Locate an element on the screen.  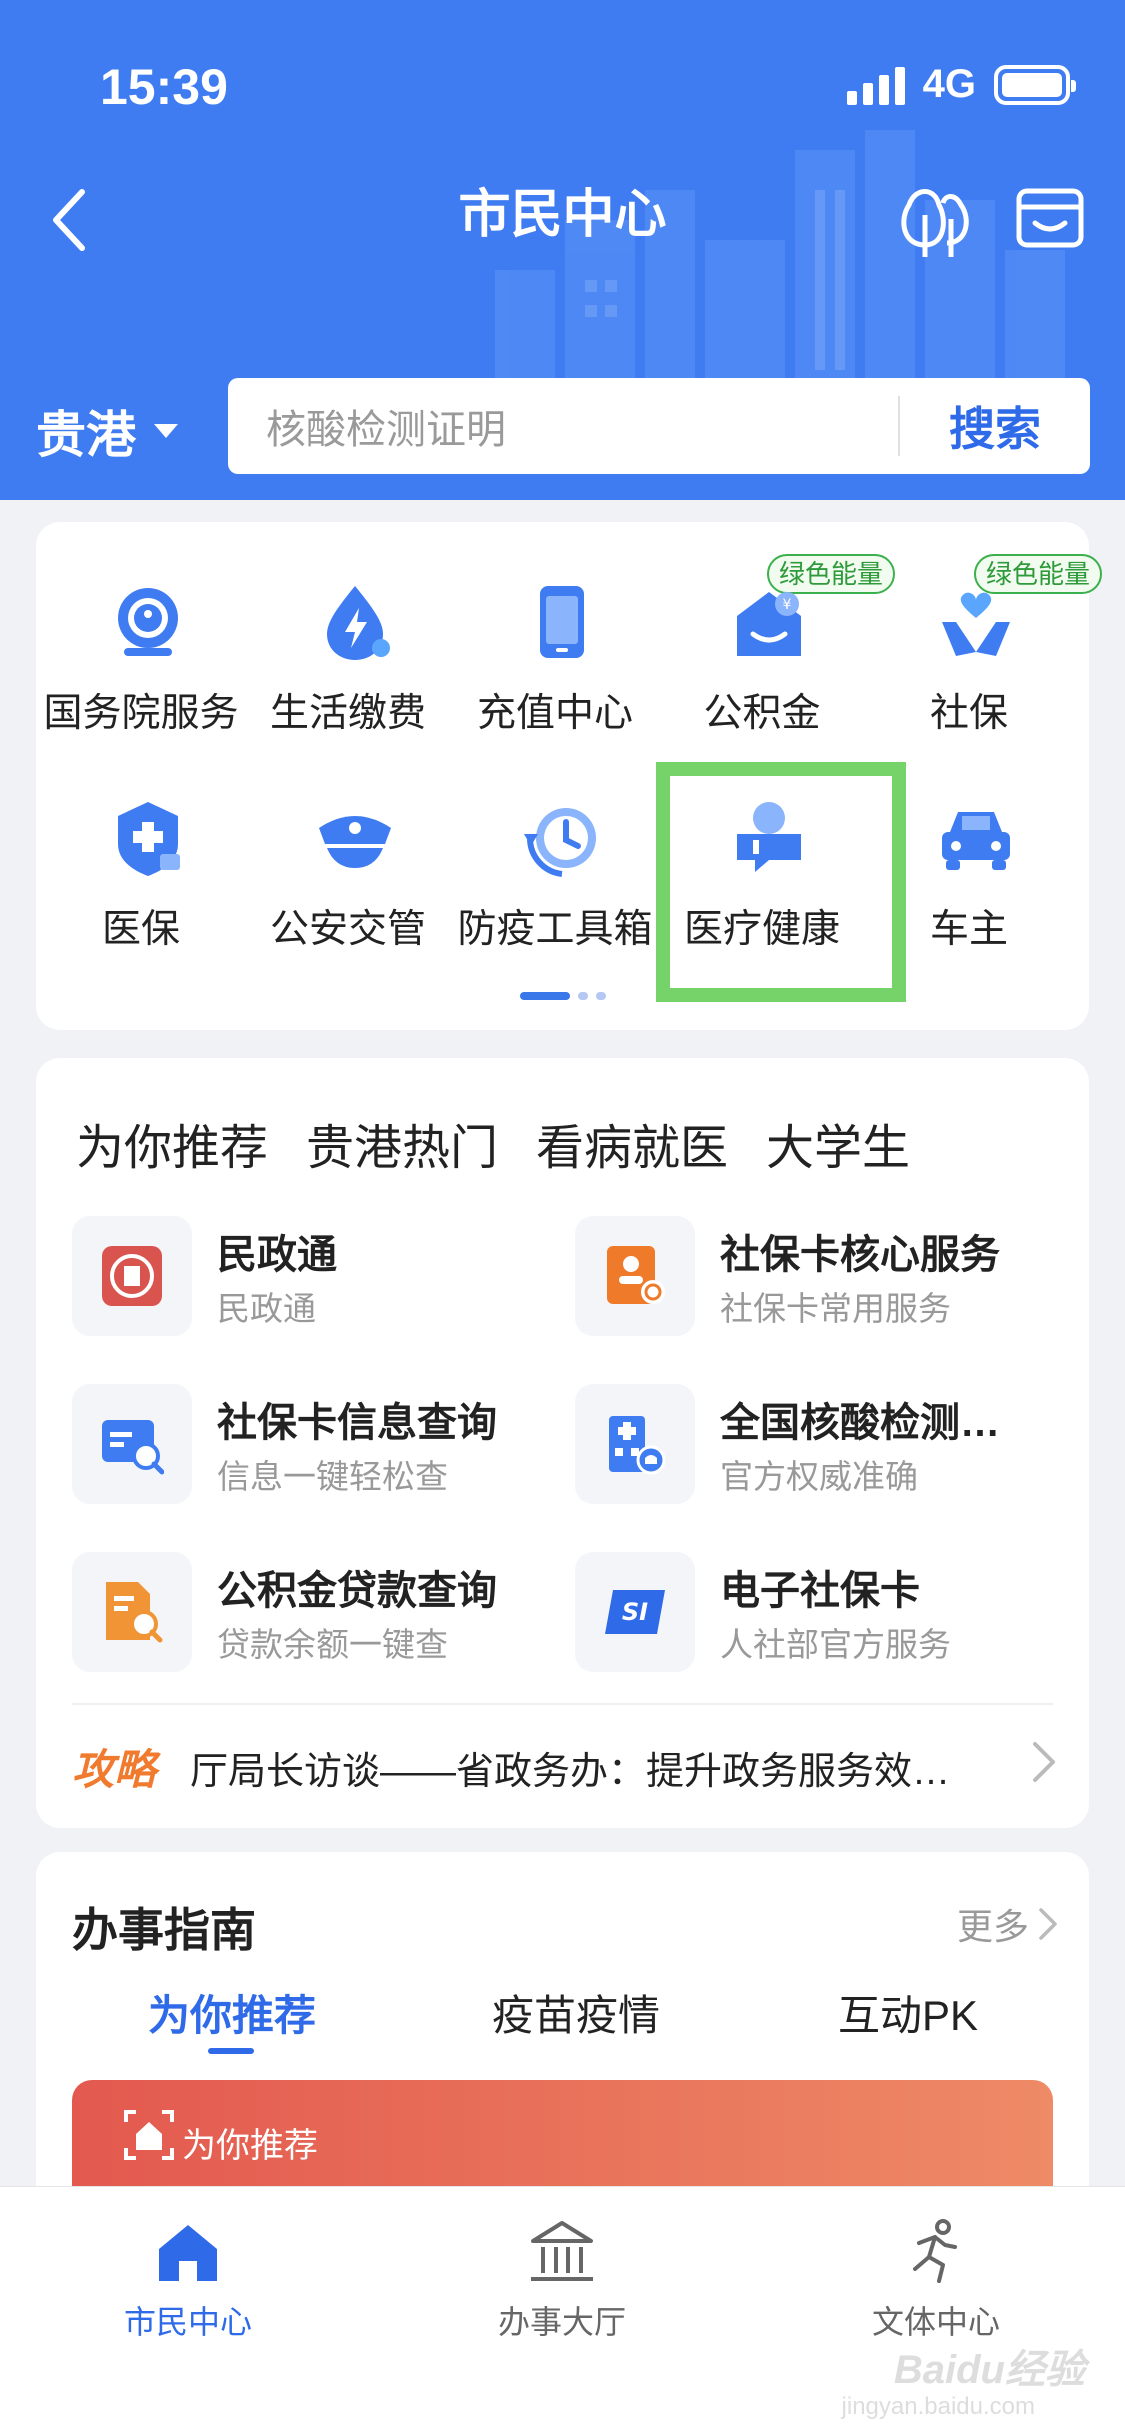
bottom-nav: 市民中心 办事大厅 文体中心 Baidu经验 jingyan.baidu.com is located at coordinates (562, 2311).